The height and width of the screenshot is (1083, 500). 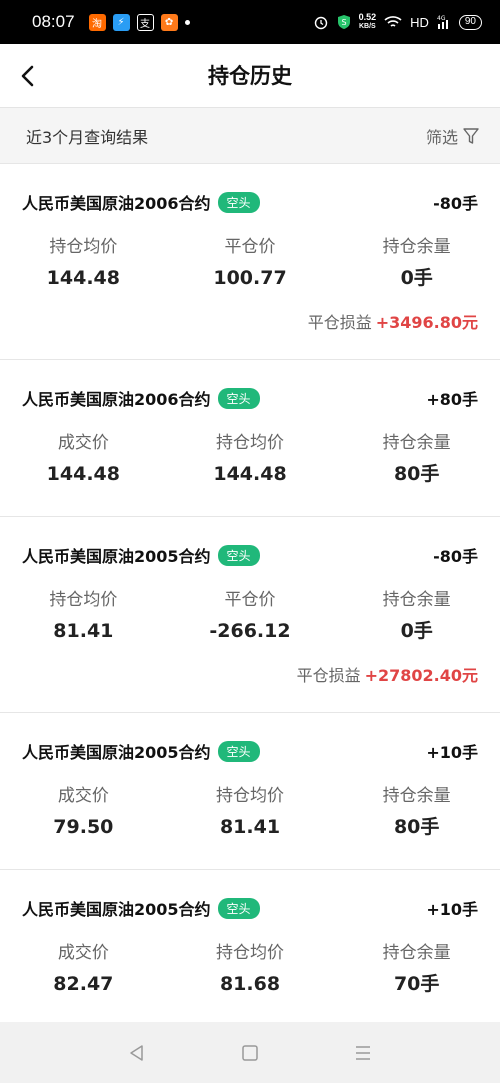 I want to click on net-speed: 0.52 KB/S, so click(x=367, y=21).